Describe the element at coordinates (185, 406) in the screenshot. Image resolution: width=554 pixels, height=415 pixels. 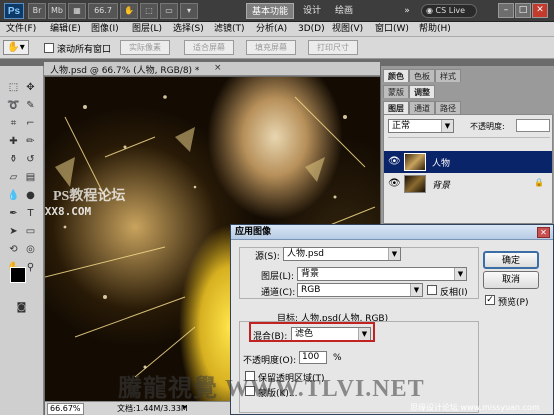
I see `status-menu-arrow-icon: ▸` at that location.